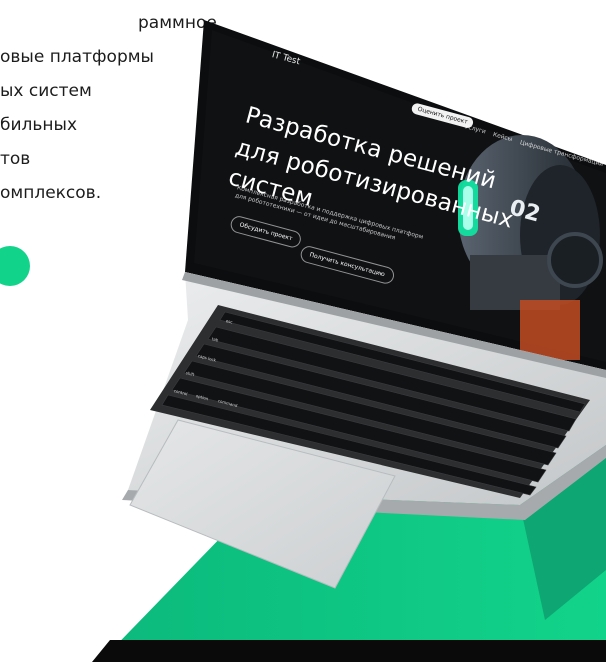  What do you see at coordinates (349, 651) in the screenshot?
I see `base-dark-edge` at bounding box center [349, 651].